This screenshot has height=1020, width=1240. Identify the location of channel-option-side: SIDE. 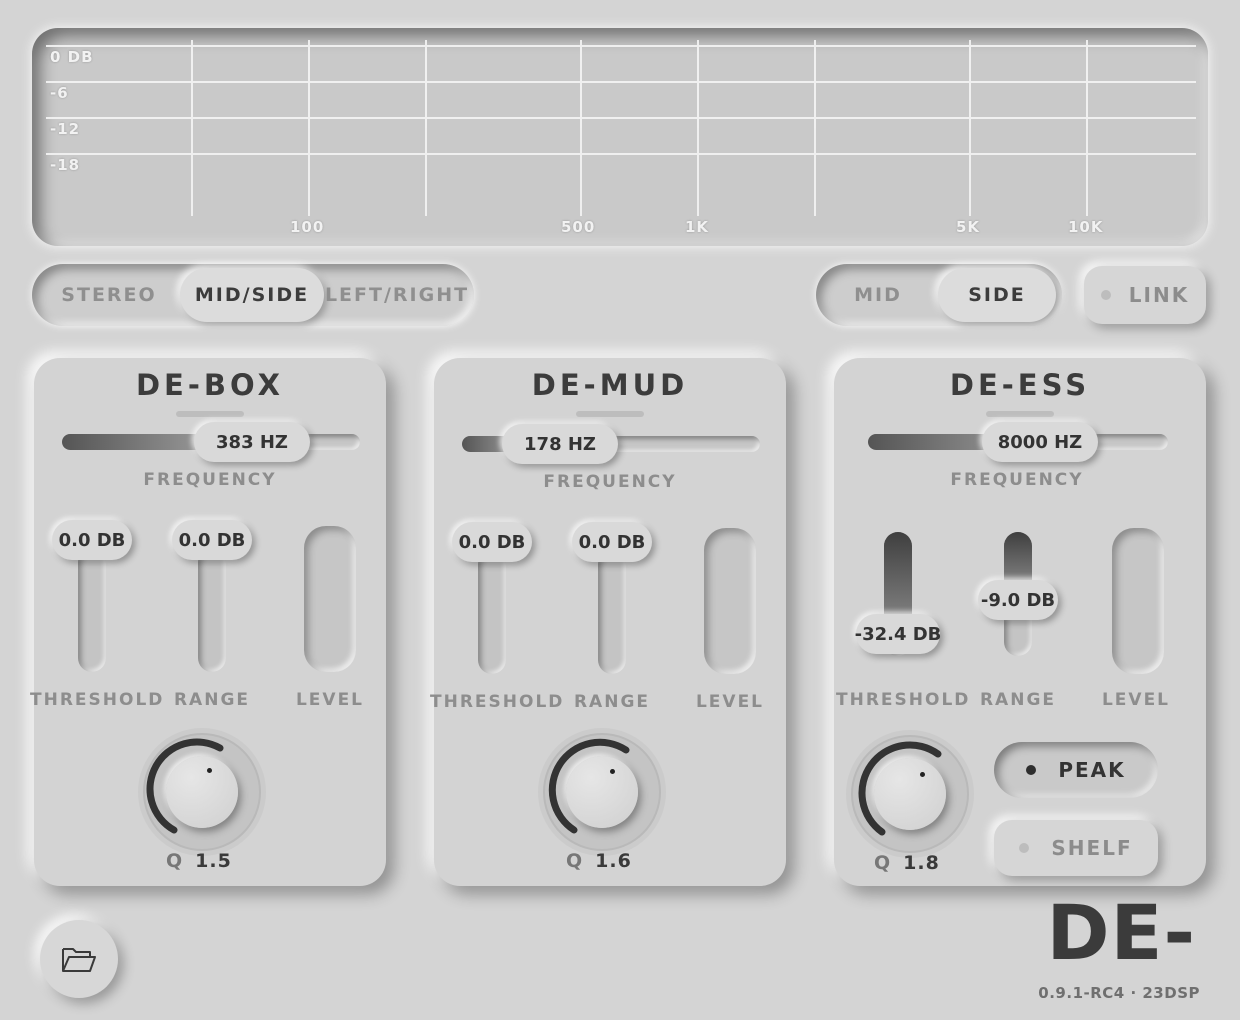
(997, 295).